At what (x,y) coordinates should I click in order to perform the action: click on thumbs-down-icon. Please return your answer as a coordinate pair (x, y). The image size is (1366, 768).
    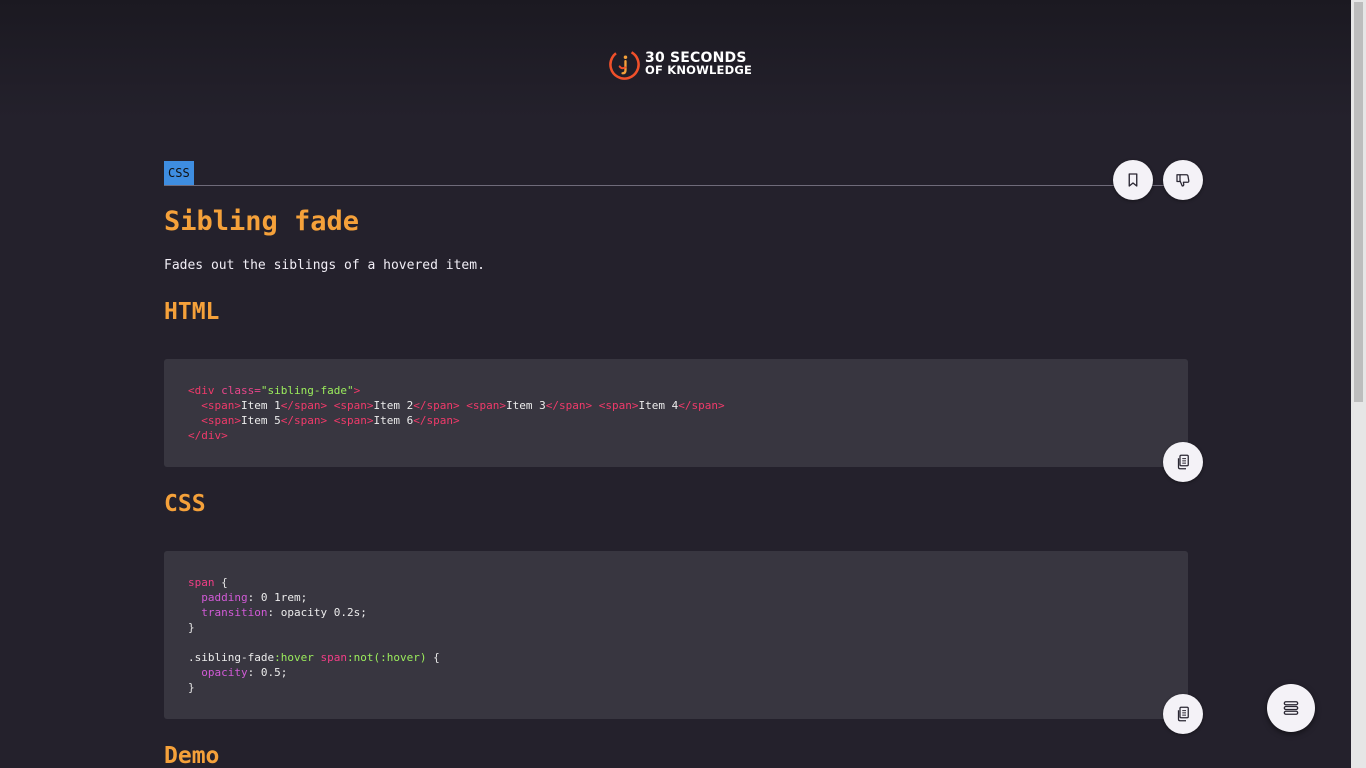
    Looking at the image, I should click on (1183, 180).